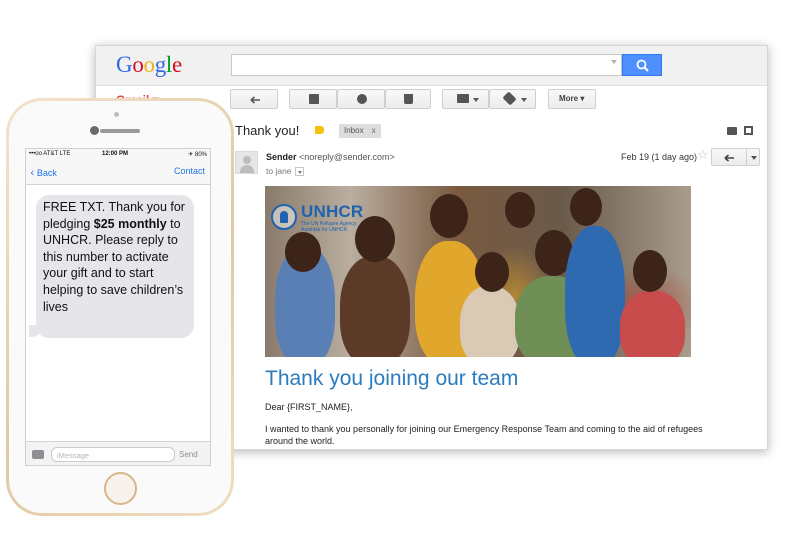 The height and width of the screenshot is (535, 800). Describe the element at coordinates (247, 169) in the screenshot. I see `avatar-body` at that location.